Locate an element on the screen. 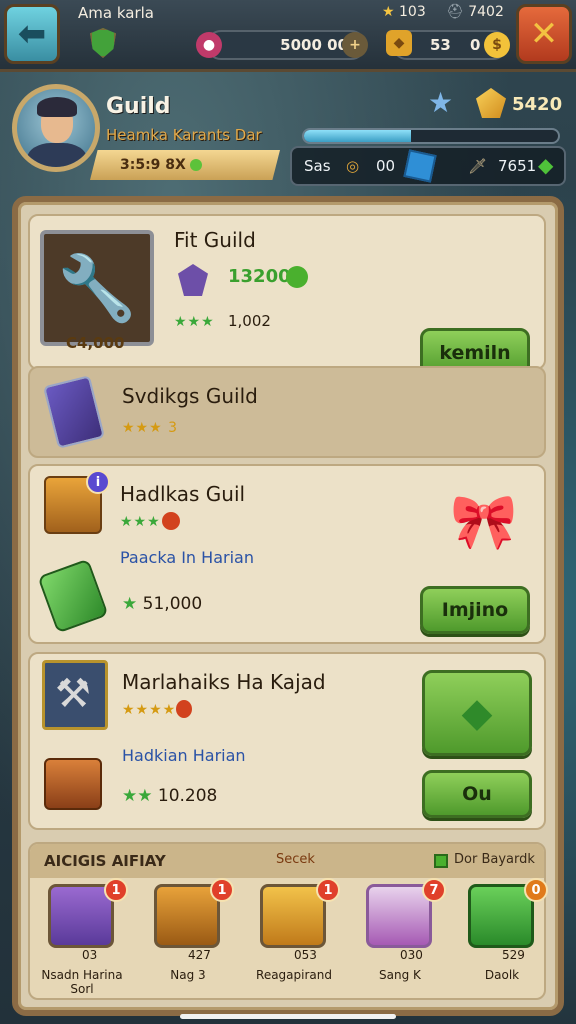 This screenshot has width=576, height=1024. item-count: 030 is located at coordinates (411, 955).